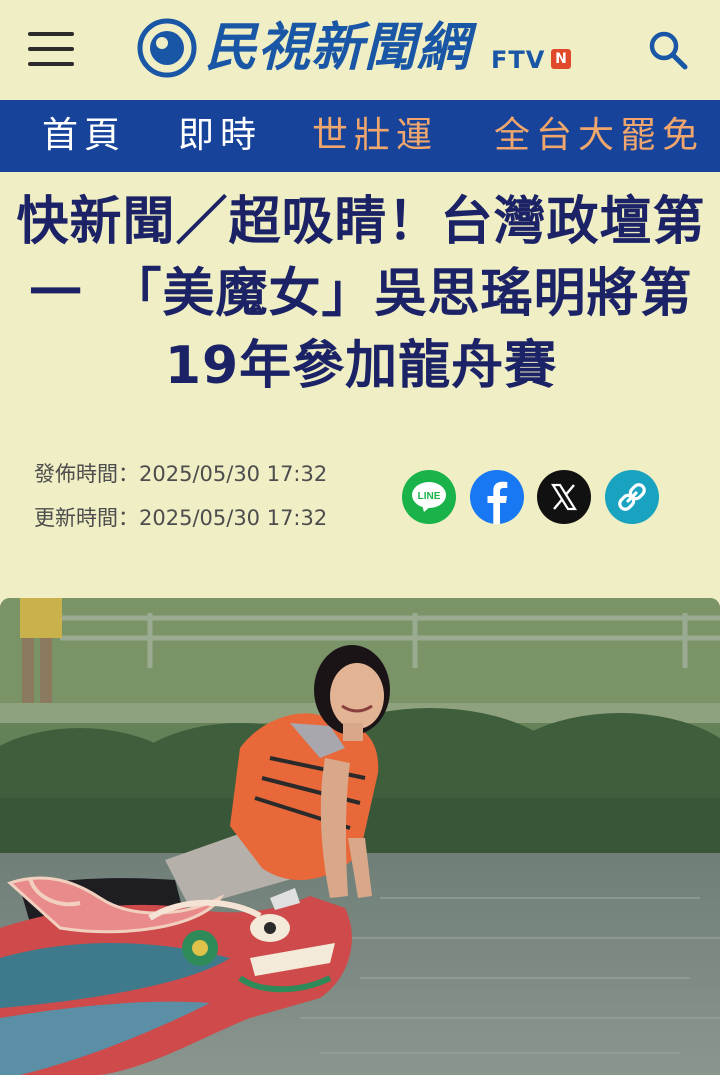 The width and height of the screenshot is (720, 1075). I want to click on nav-item-world-masters-games: 世壯運, so click(375, 136).